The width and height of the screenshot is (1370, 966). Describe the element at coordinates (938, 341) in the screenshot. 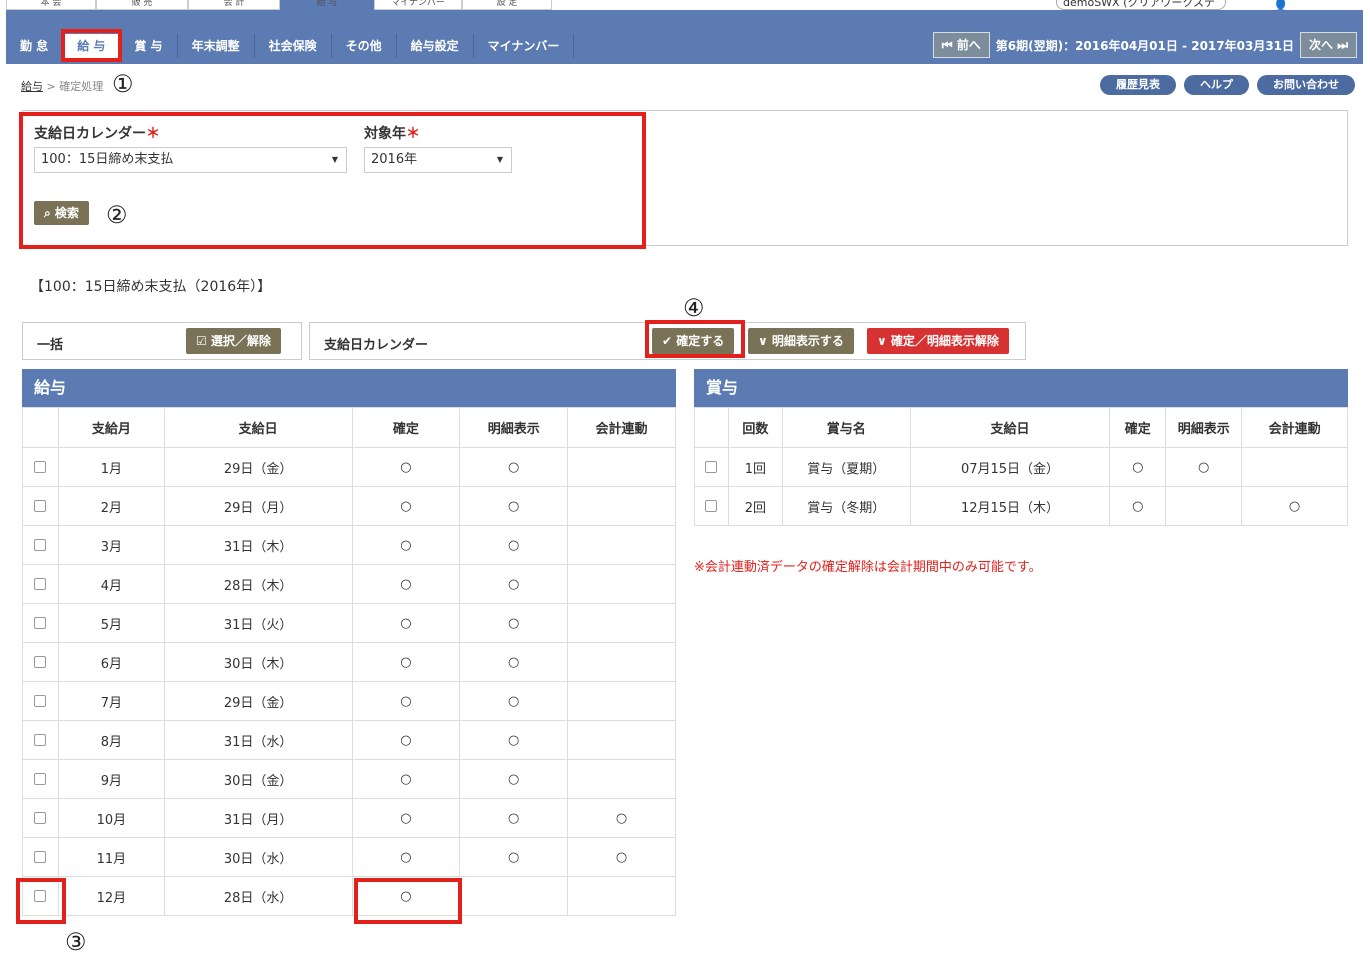

I see `cancel-confirm-button: ∨ 確定／明細表示解除` at that location.